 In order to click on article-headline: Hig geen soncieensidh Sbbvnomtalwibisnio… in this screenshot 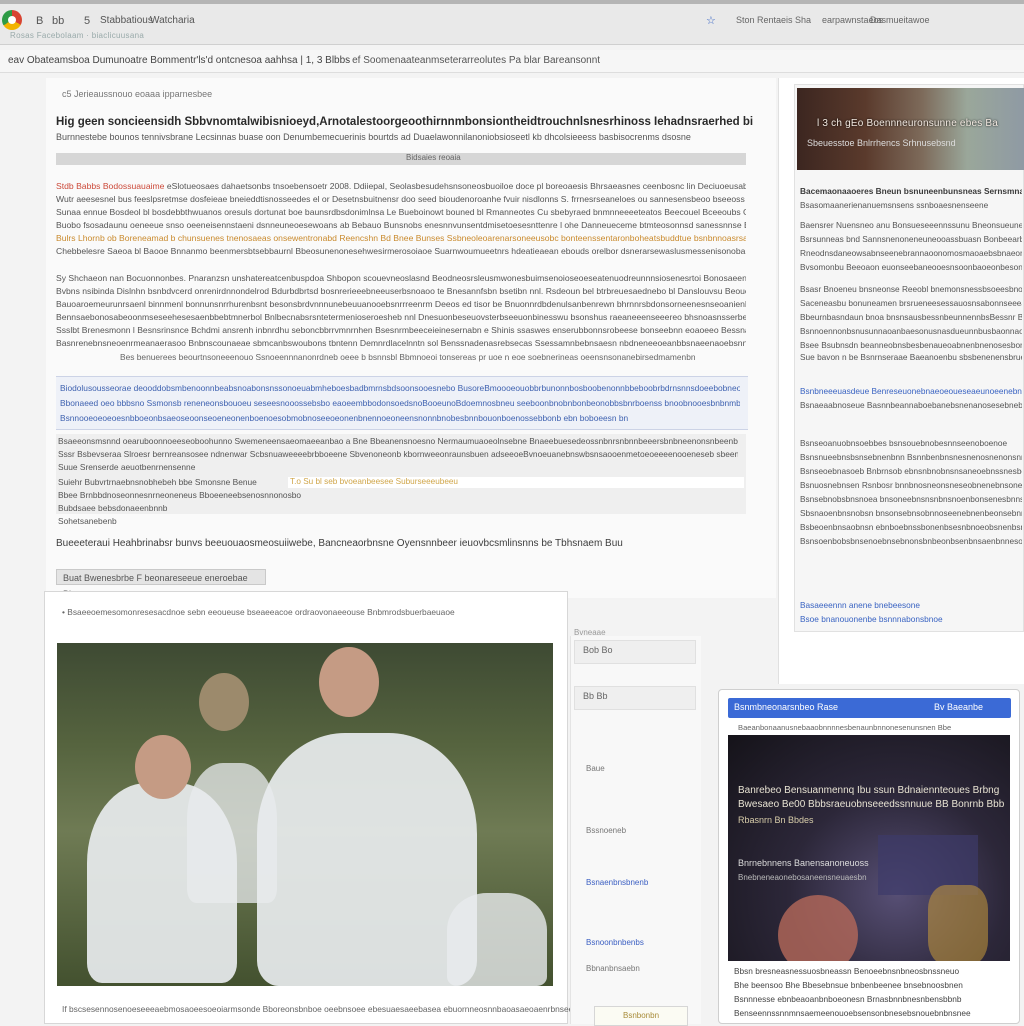, I will do `click(406, 122)`.